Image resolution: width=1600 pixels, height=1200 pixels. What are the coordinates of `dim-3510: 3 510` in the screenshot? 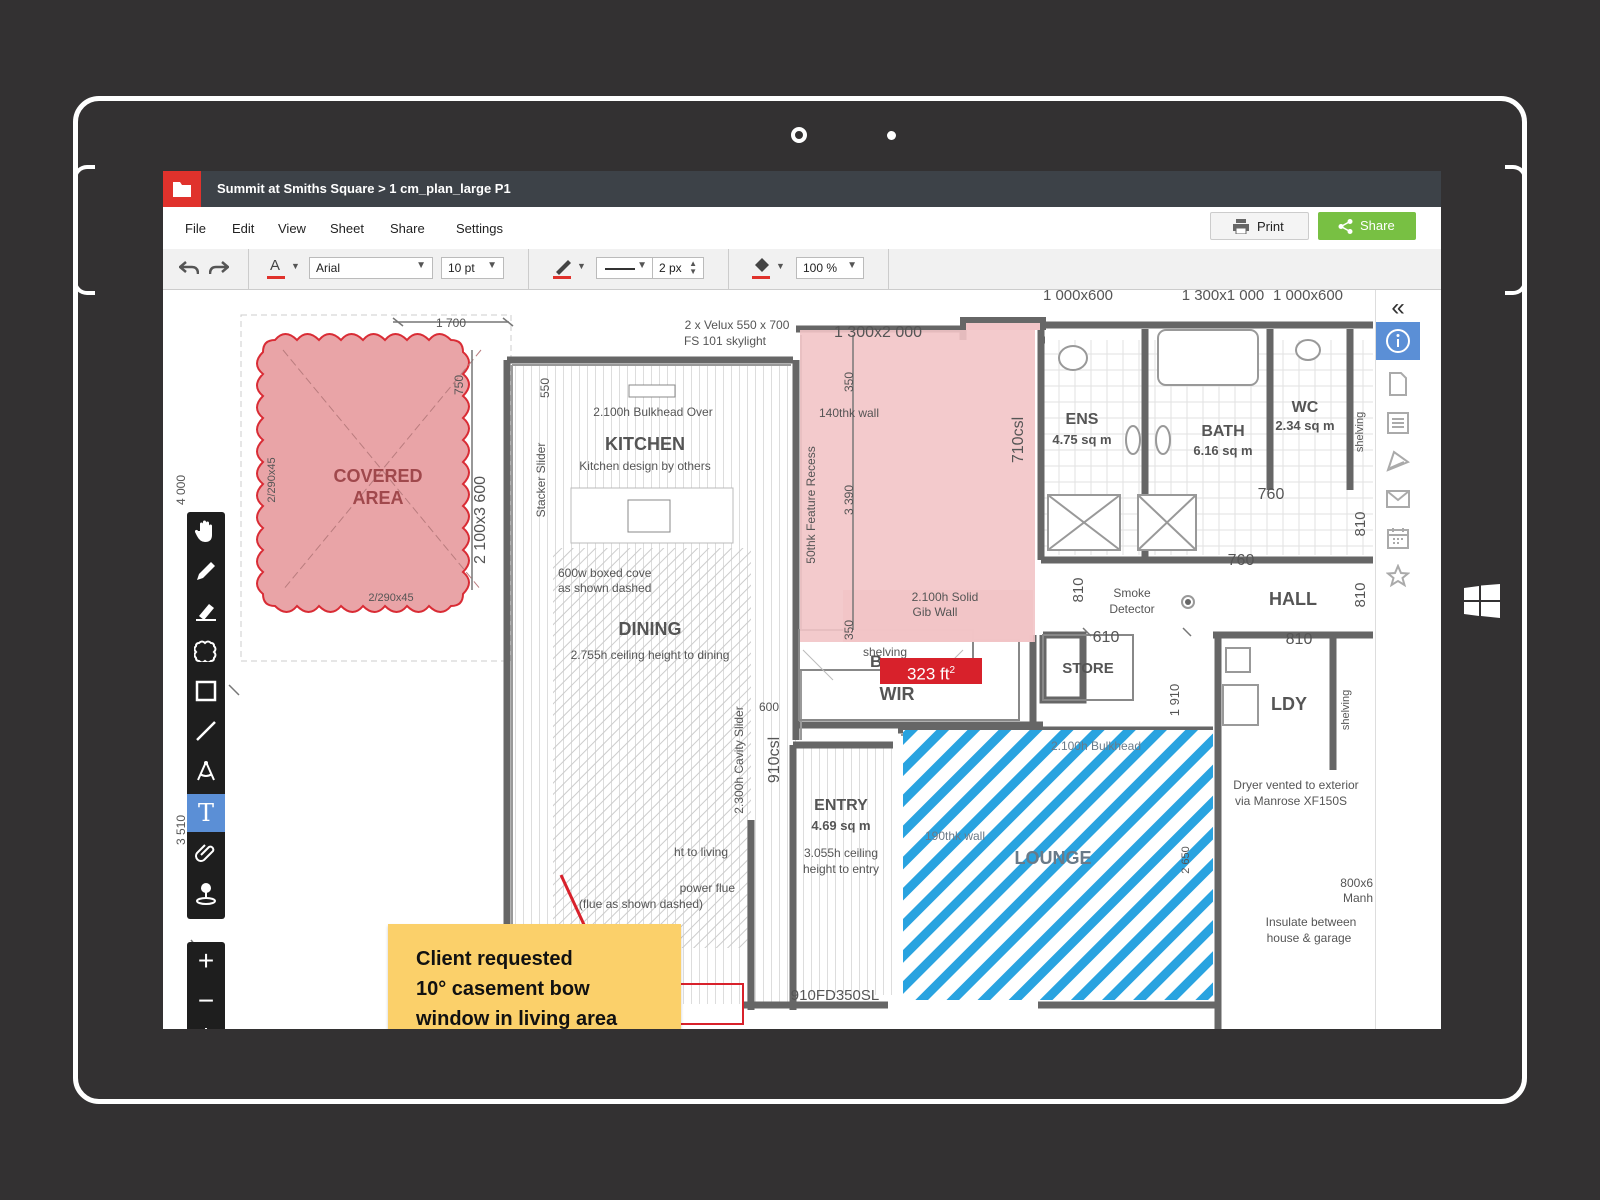 It's located at (181, 830).